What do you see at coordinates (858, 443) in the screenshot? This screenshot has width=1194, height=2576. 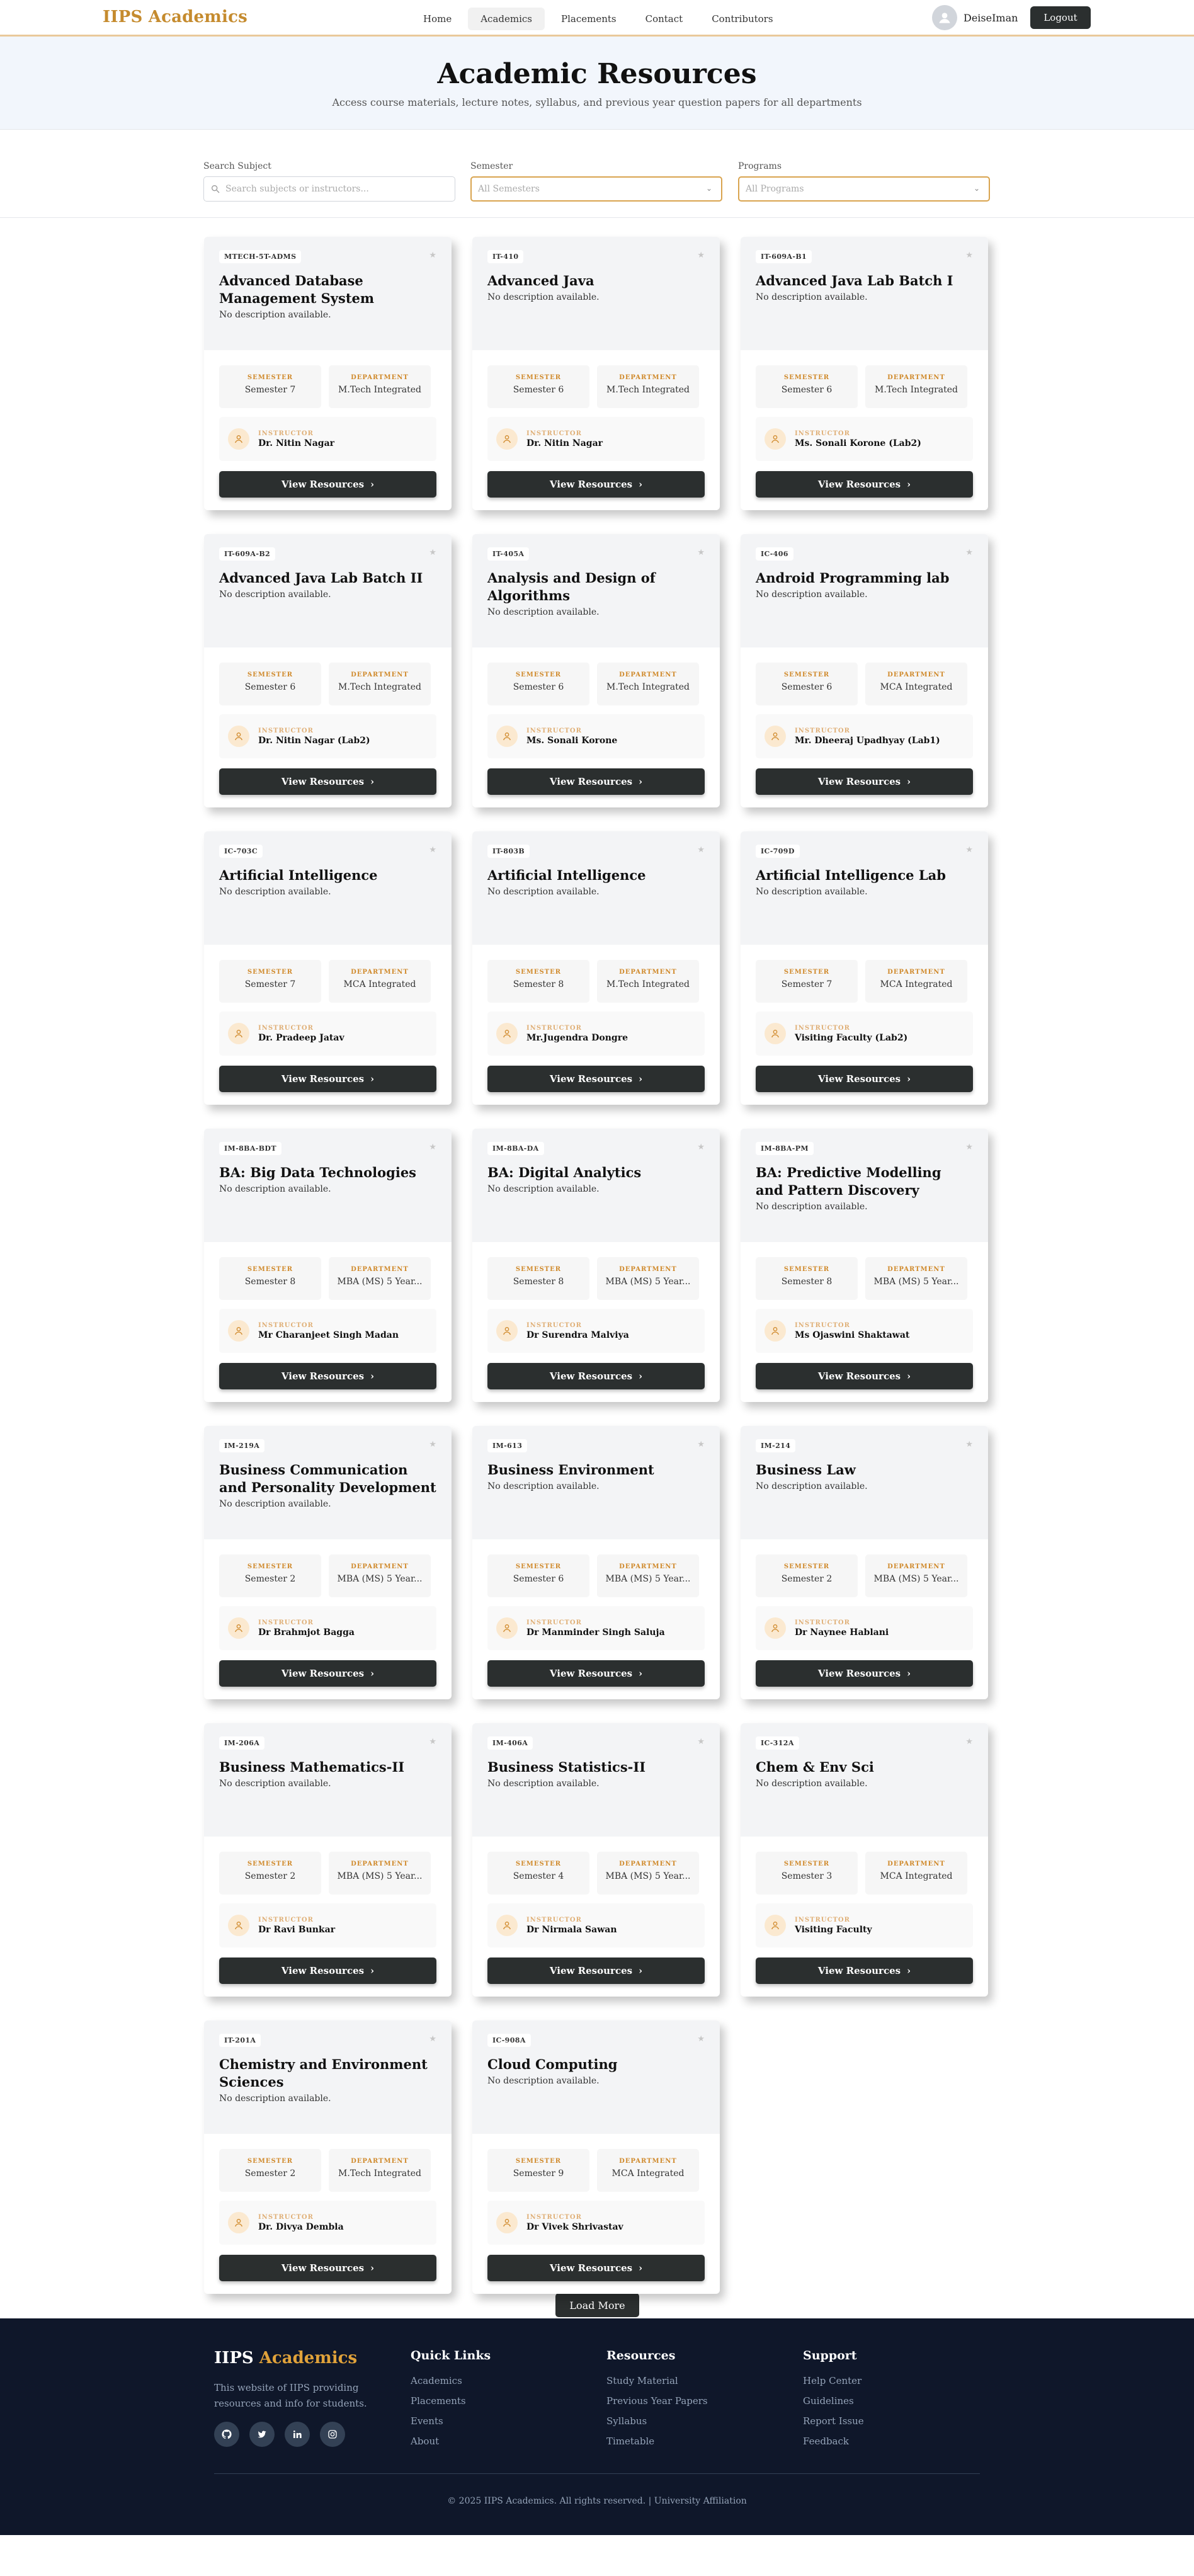 I see `instructor-name: Ms. Sonali Korone (Lab2)` at bounding box center [858, 443].